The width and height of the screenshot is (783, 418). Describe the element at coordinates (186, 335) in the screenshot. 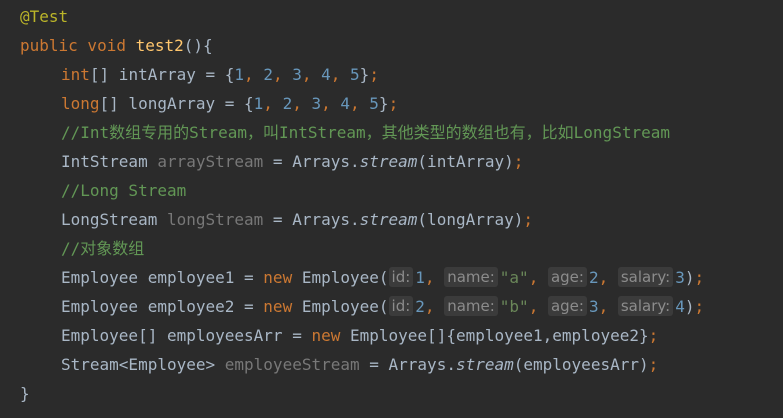

I see `code-text: Employee[] employeesArr =` at that location.